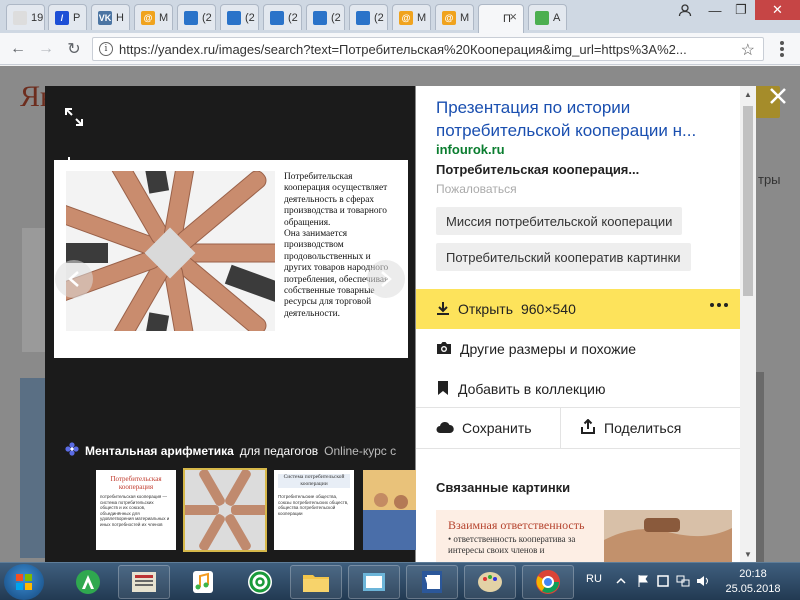  Describe the element at coordinates (74, 117) in the screenshot. I see `fullscreen-icon` at that location.